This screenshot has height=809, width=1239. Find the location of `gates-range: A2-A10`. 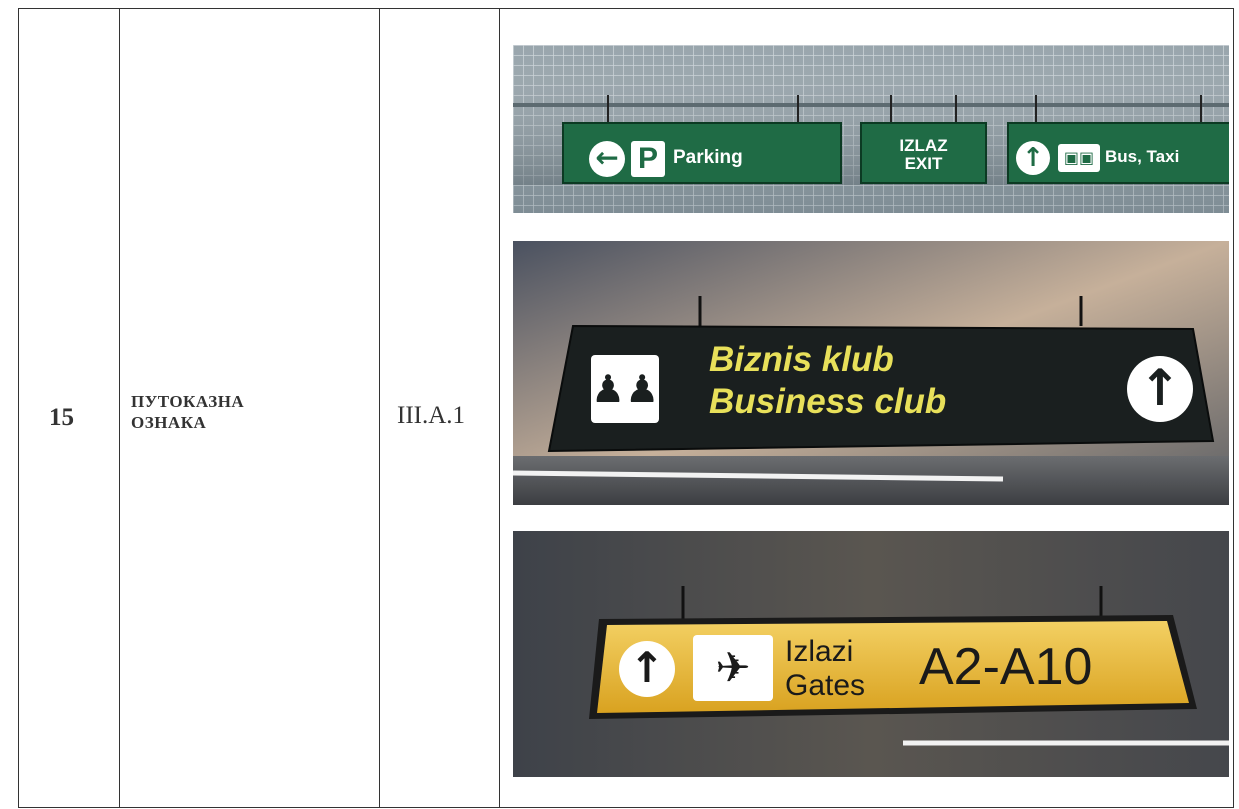

gates-range: A2-A10 is located at coordinates (1006, 667).